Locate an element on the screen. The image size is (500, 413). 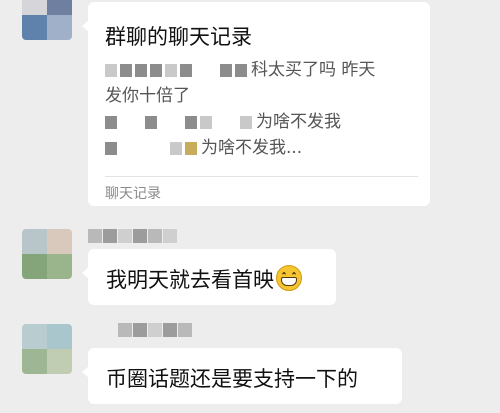
message-bubble: 币圈话题还是要支持一下的 is located at coordinates (242, 376).